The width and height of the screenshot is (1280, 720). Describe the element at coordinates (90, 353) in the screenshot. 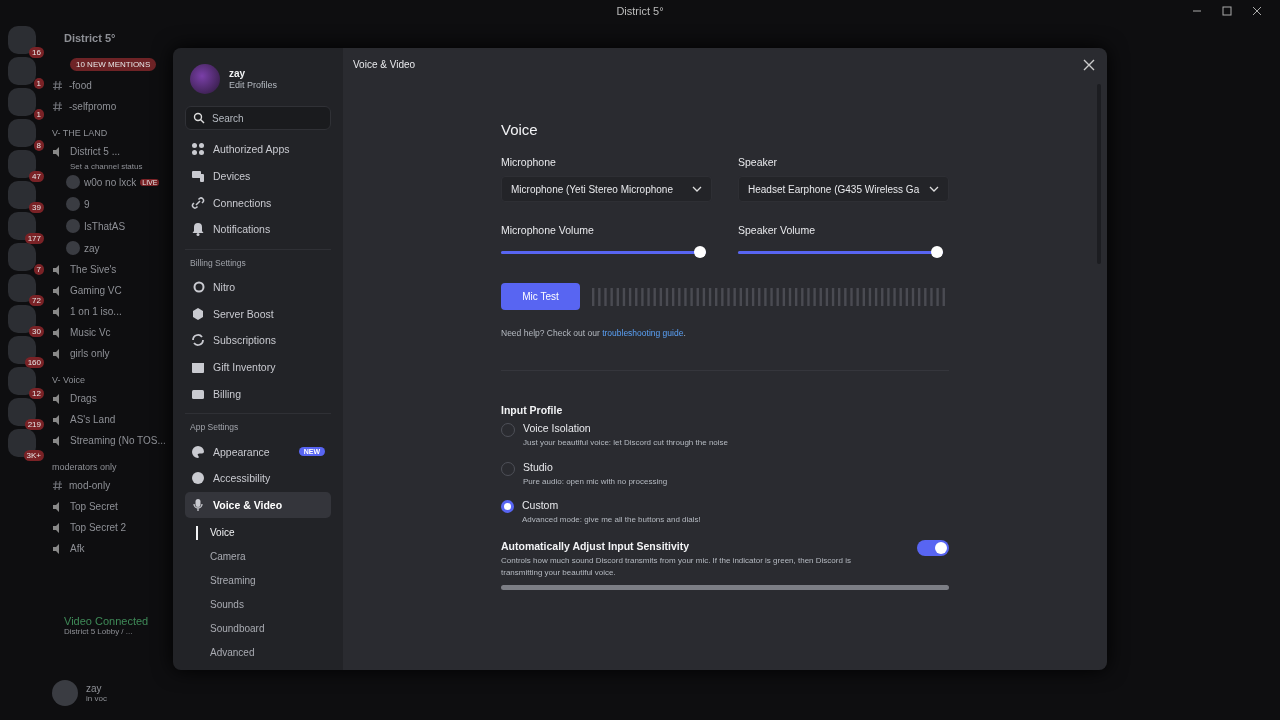

I see `channel-name: girls only` at that location.